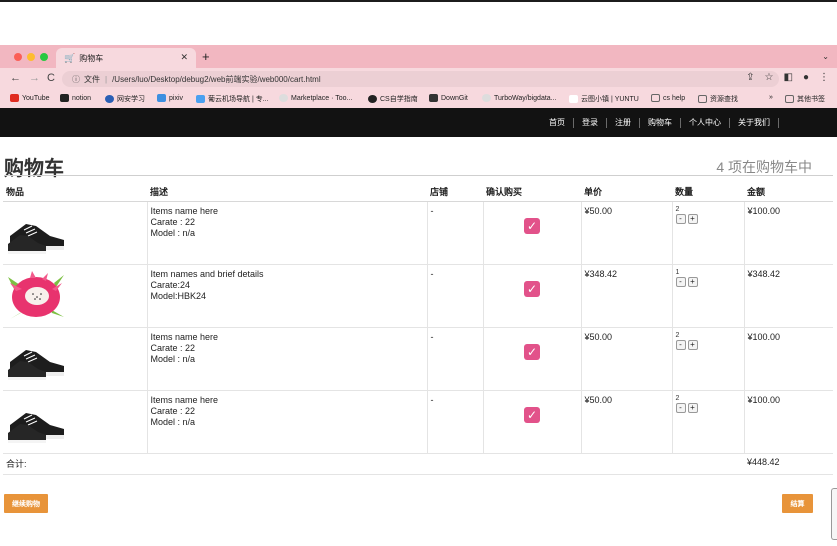 Image resolution: width=837 pixels, height=546 pixels. Describe the element at coordinates (623, 123) in the screenshot. I see `nav-register: 注册` at that location.